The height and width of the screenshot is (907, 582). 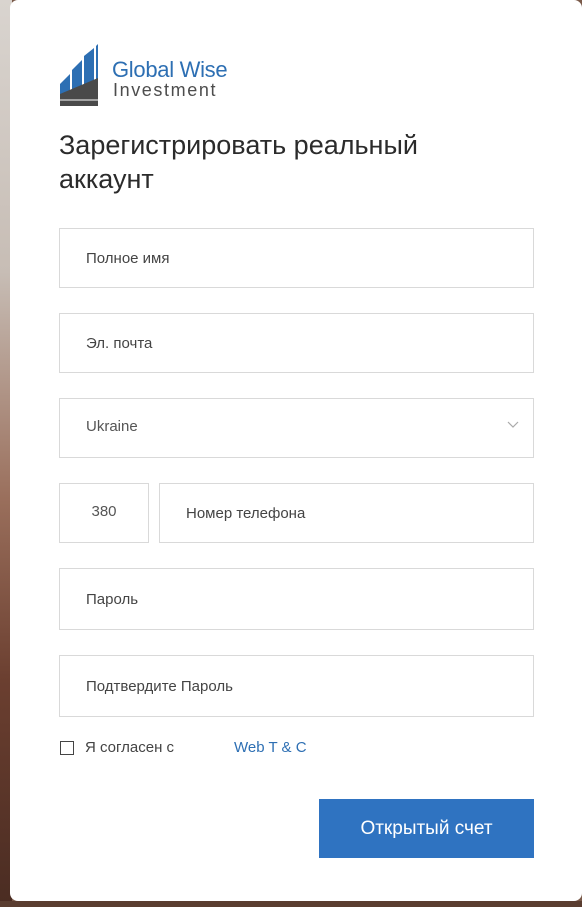 I want to click on email-input, so click(x=296, y=343).